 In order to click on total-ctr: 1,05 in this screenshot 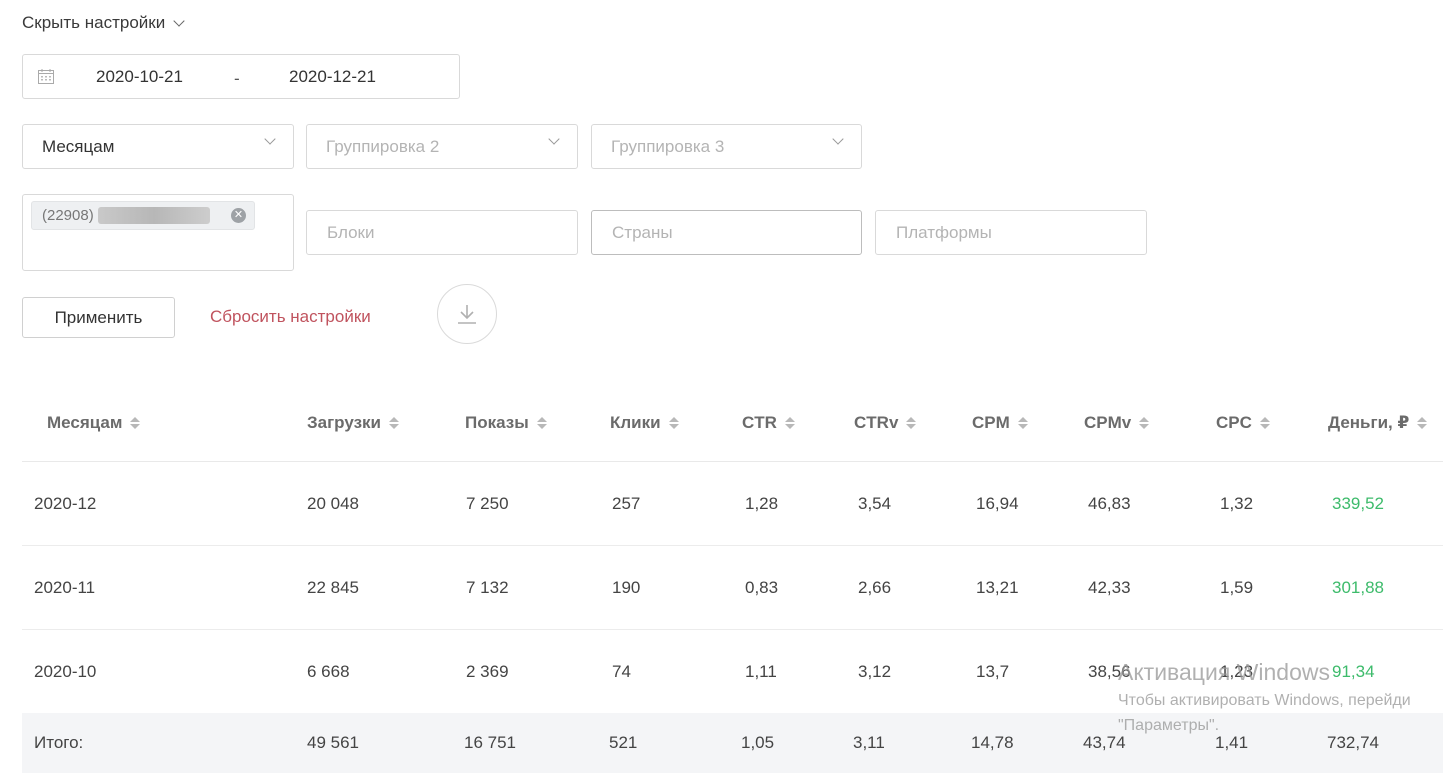, I will do `click(758, 742)`.